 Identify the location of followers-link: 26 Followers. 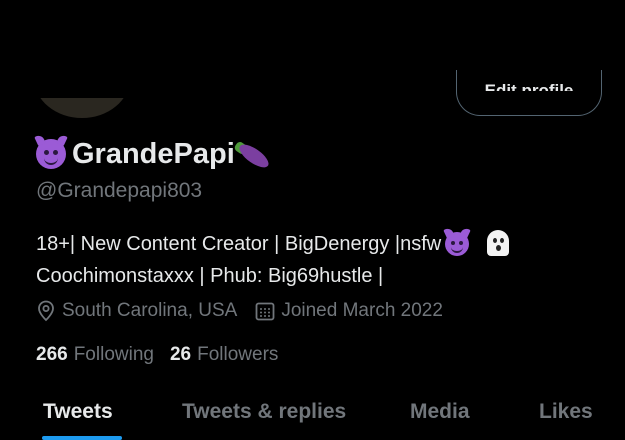
(224, 355).